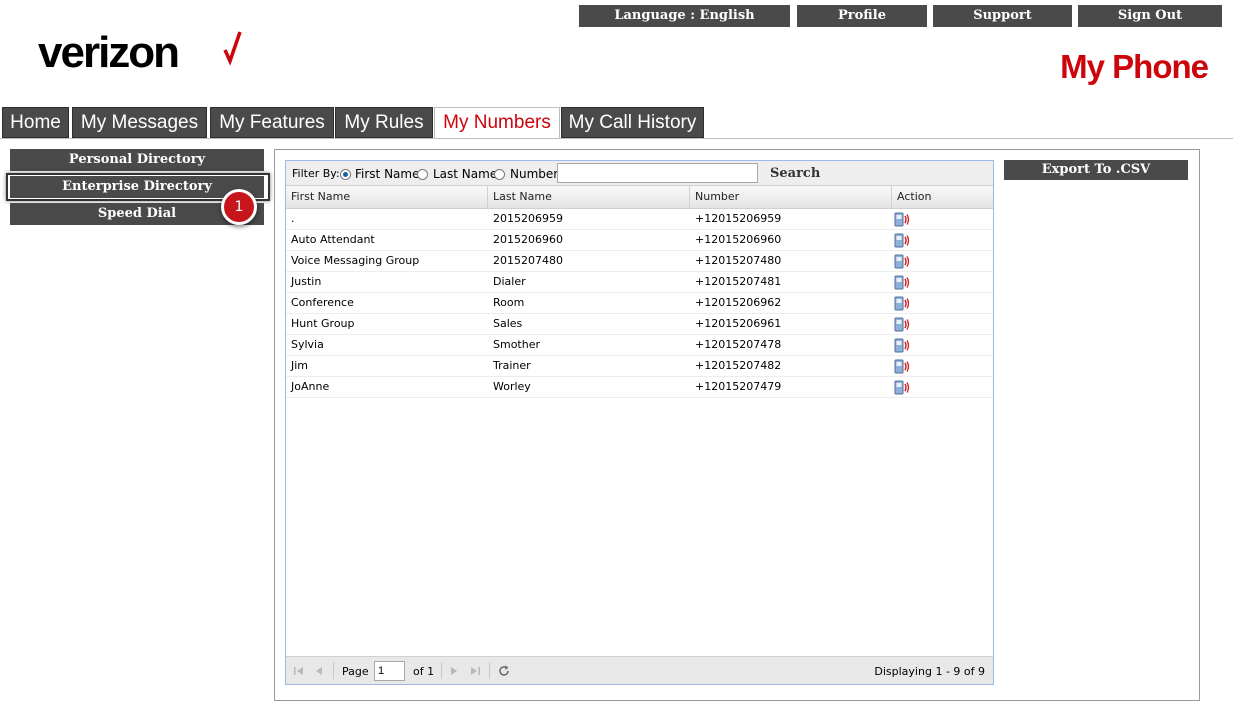  Describe the element at coordinates (862, 16) in the screenshot. I see `profile-button: Profile` at that location.